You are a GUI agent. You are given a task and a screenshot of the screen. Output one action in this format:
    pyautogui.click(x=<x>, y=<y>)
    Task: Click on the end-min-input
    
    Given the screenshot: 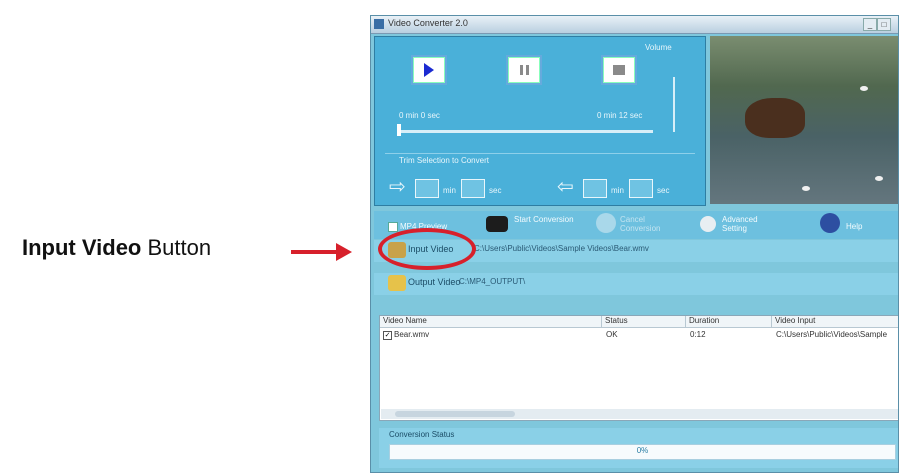 What is the action you would take?
    pyautogui.click(x=595, y=188)
    